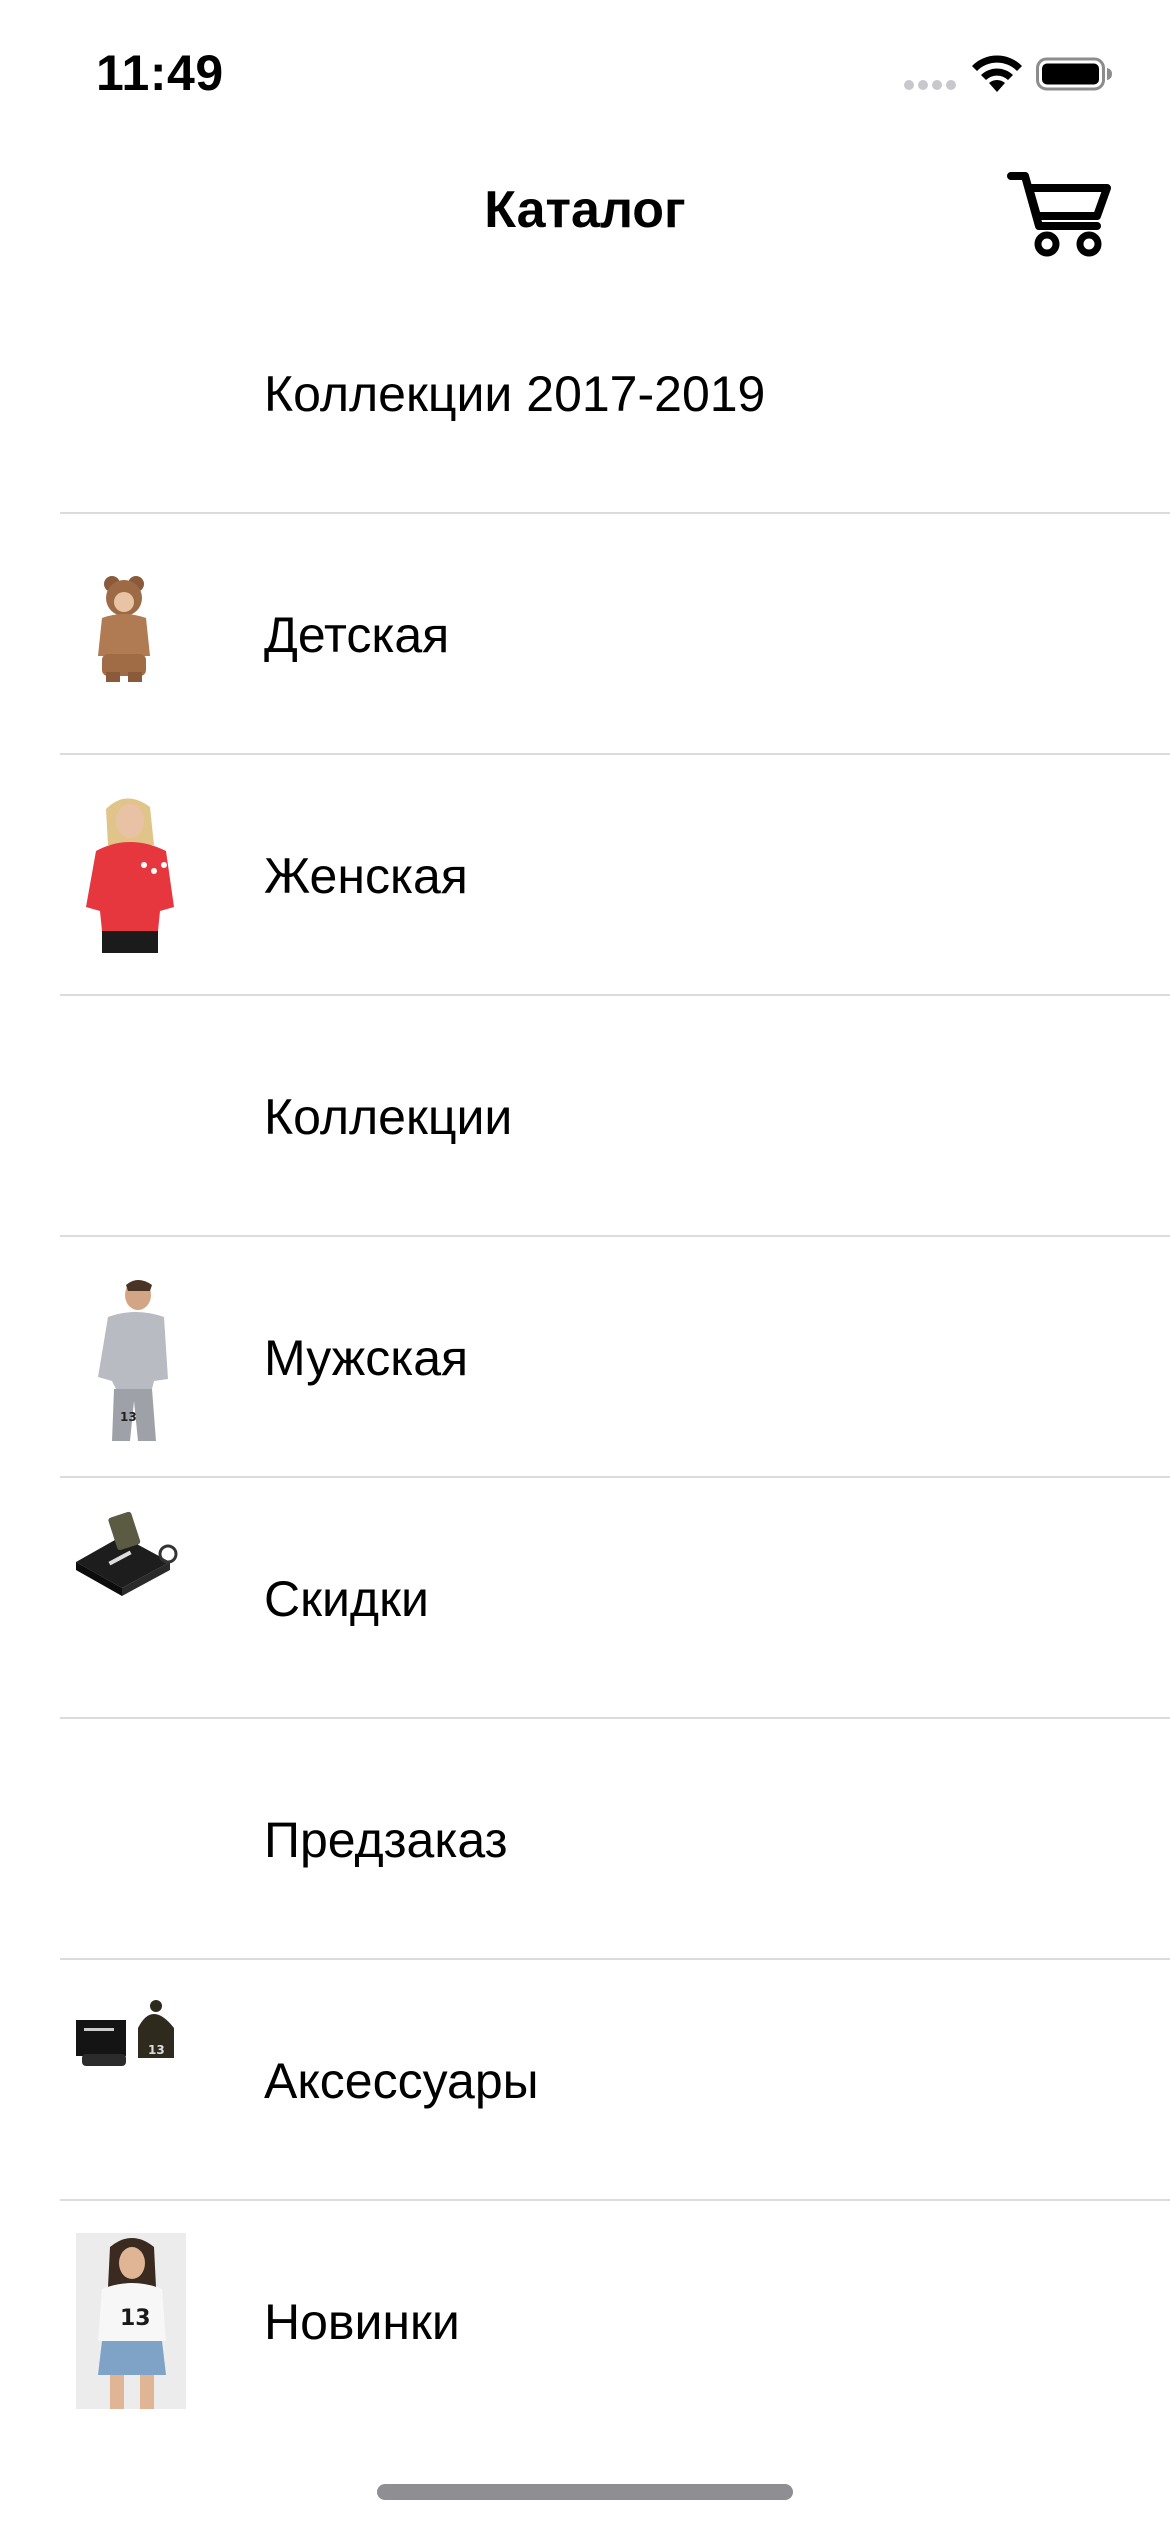 The height and width of the screenshot is (2532, 1170). What do you see at coordinates (585, 2321) in the screenshot?
I see `list-item-new-arrivals: 13 Новинки` at bounding box center [585, 2321].